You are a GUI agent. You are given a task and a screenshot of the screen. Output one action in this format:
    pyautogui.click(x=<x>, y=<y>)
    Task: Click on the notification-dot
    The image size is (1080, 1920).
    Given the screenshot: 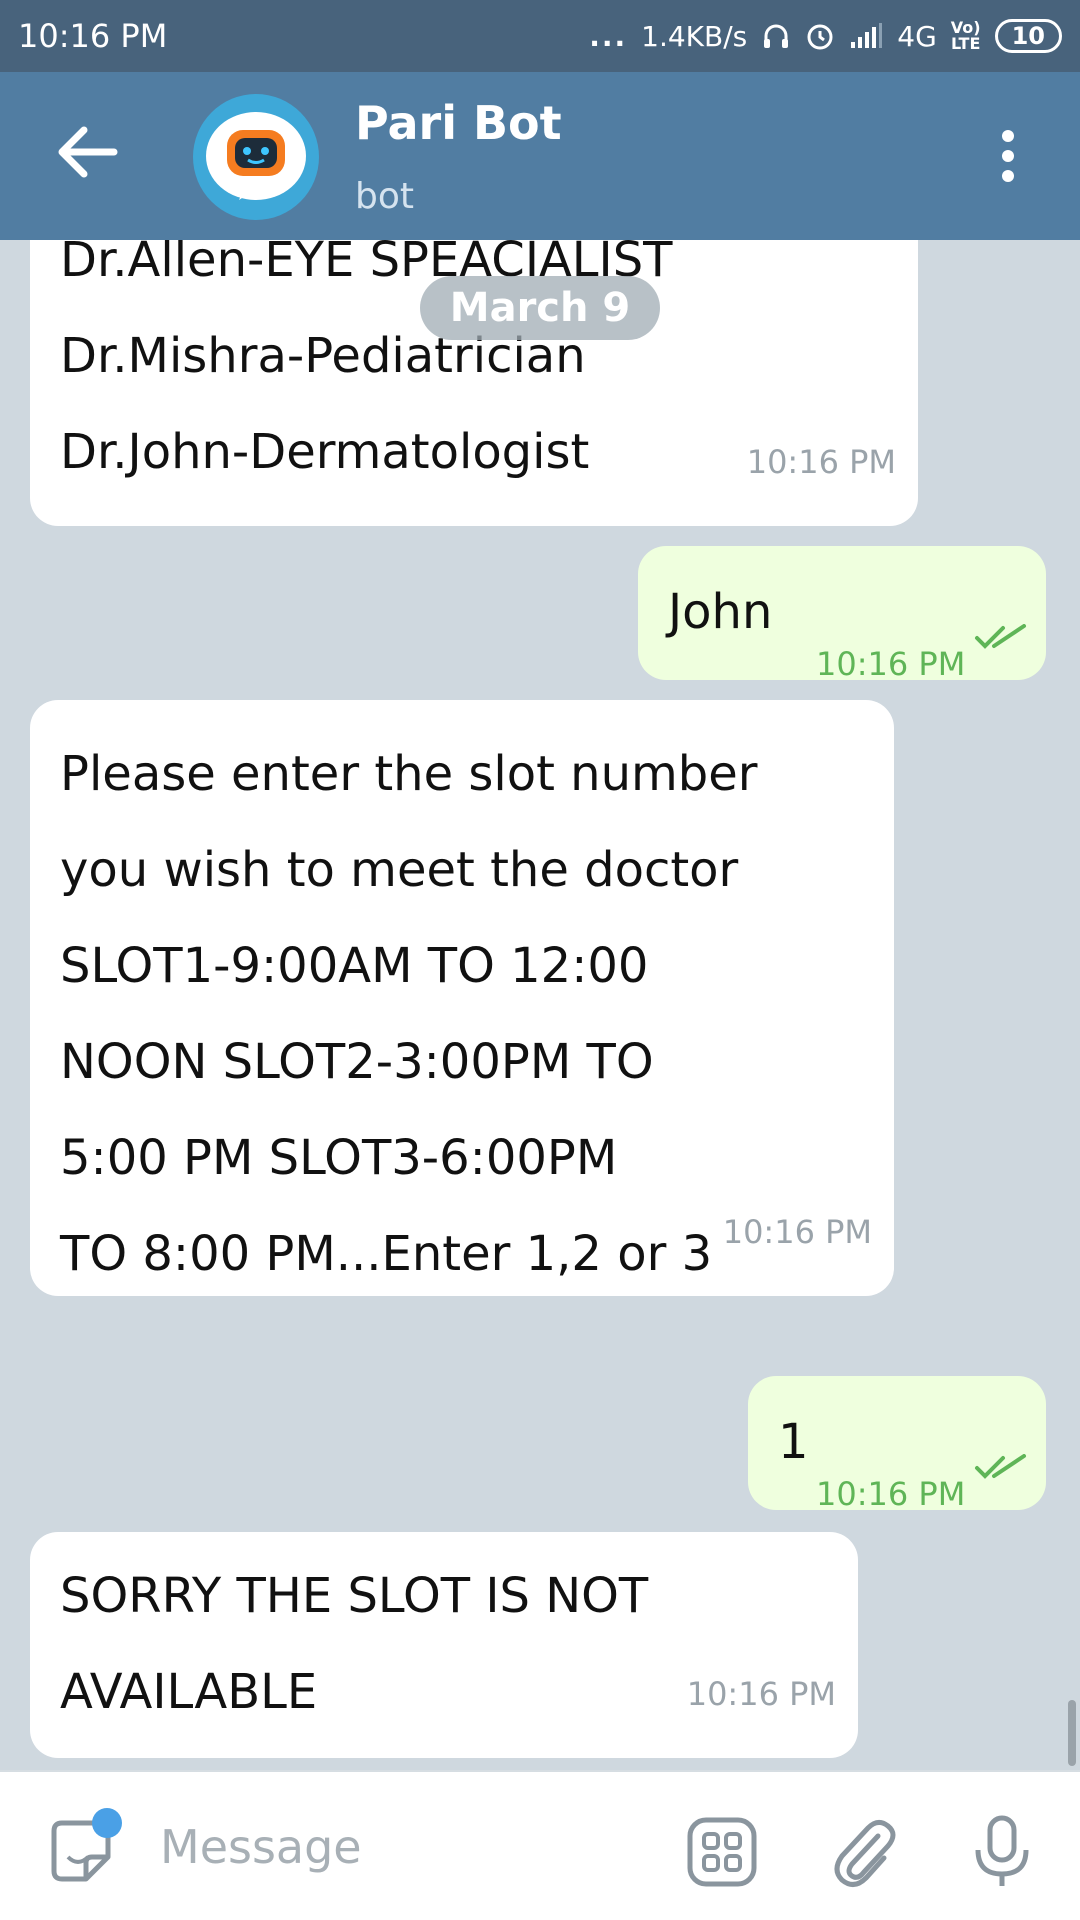 What is the action you would take?
    pyautogui.click(x=107, y=1823)
    